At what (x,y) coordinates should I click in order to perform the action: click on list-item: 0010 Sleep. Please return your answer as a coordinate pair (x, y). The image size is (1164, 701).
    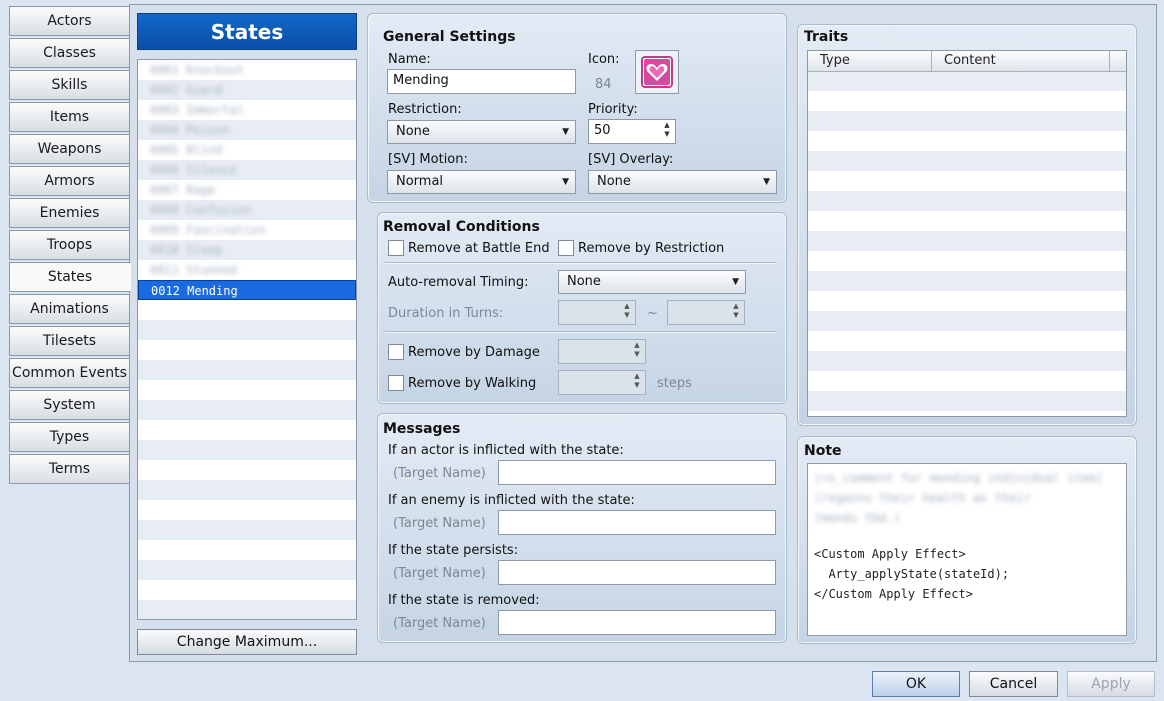
    Looking at the image, I should click on (247, 250).